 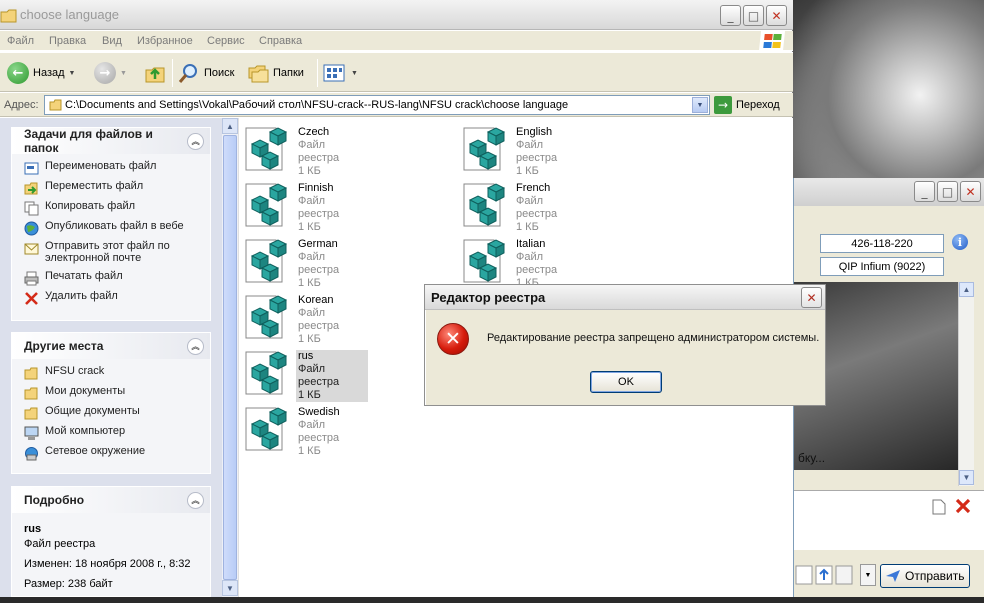 I want to click on forward-button: → ▼, so click(x=110, y=73).